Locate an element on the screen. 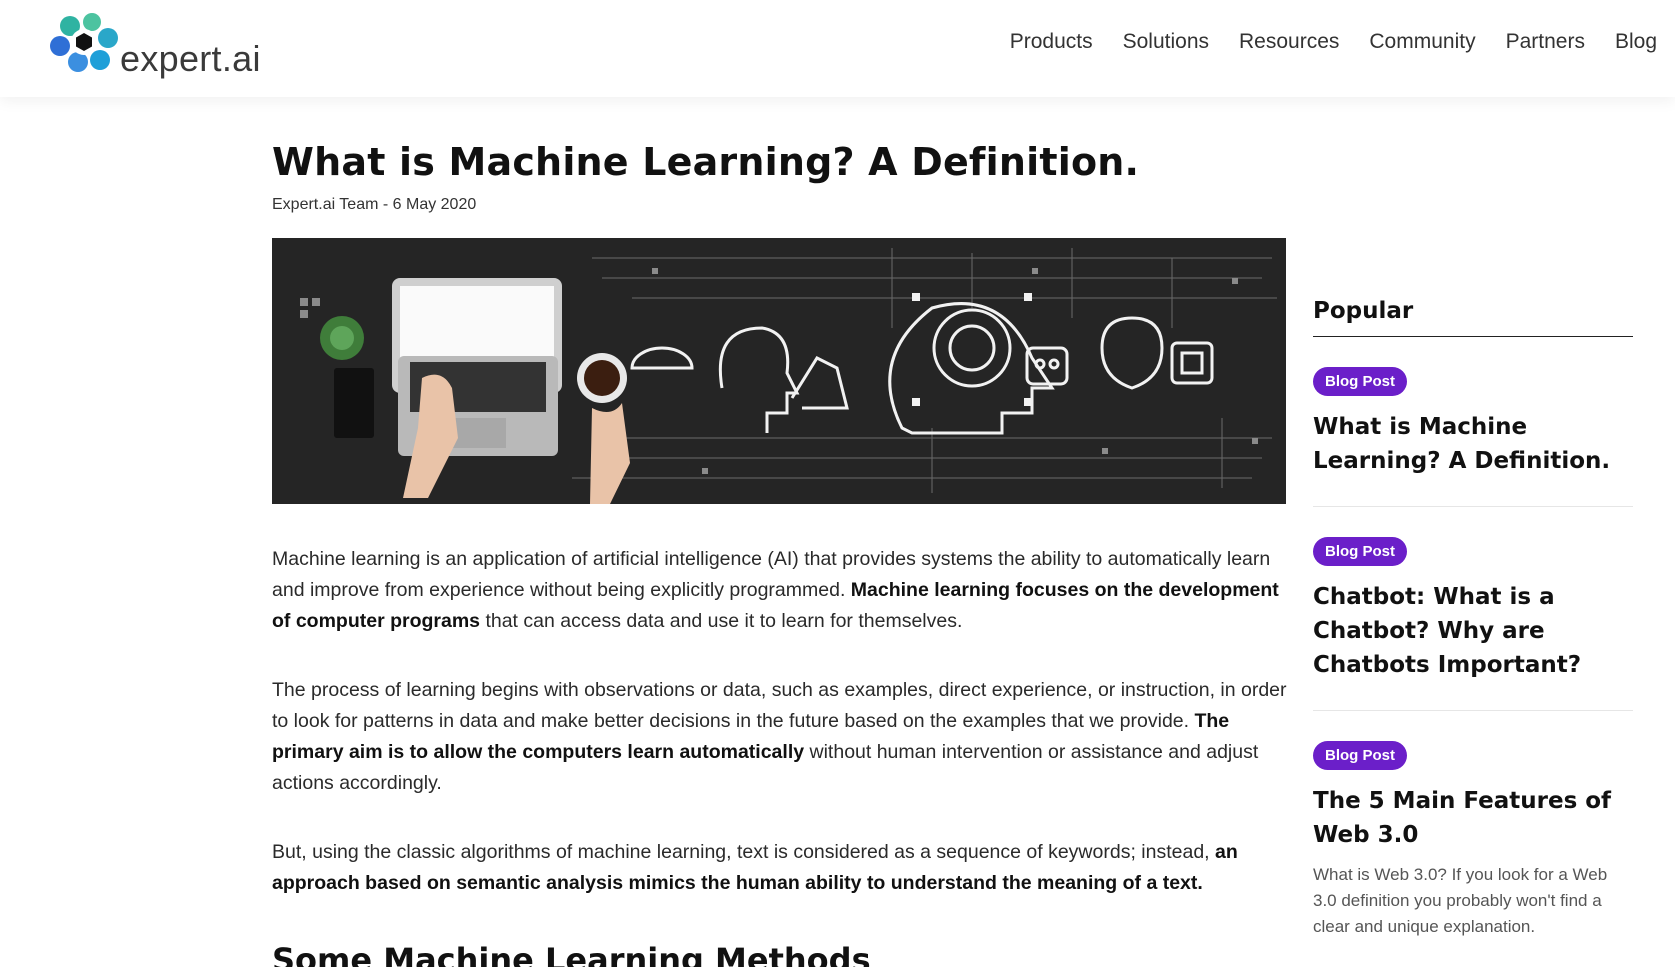 The width and height of the screenshot is (1675, 967). sidebar-title: Popular is located at coordinates (1473, 317).